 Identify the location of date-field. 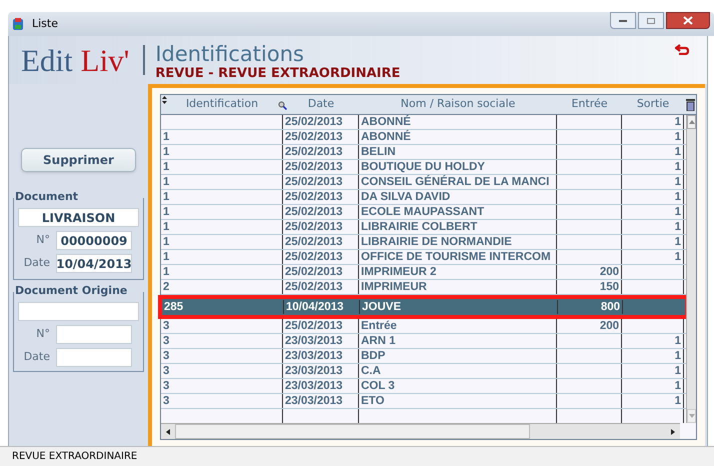
(94, 357).